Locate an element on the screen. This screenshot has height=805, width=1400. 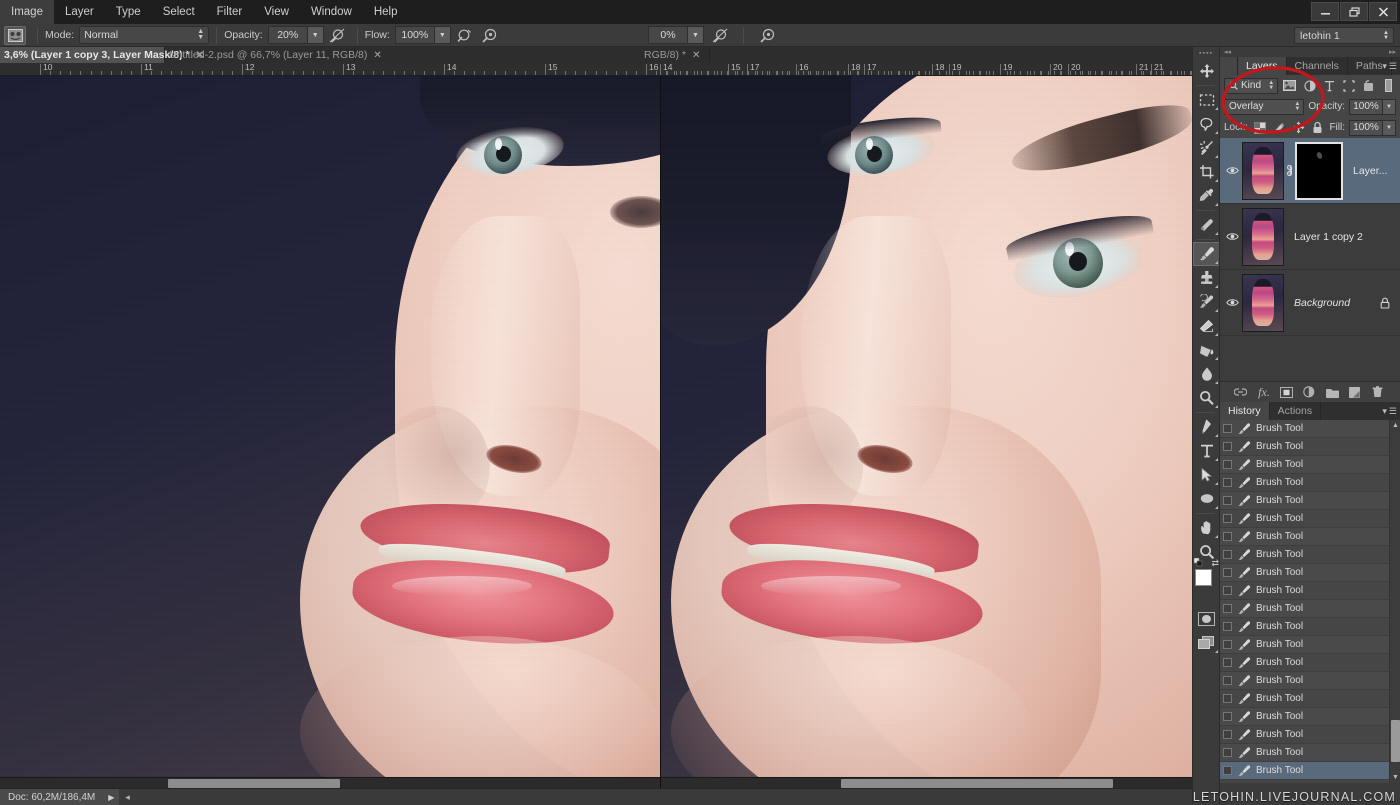
quick-selection-tool is located at coordinates (1206, 148).